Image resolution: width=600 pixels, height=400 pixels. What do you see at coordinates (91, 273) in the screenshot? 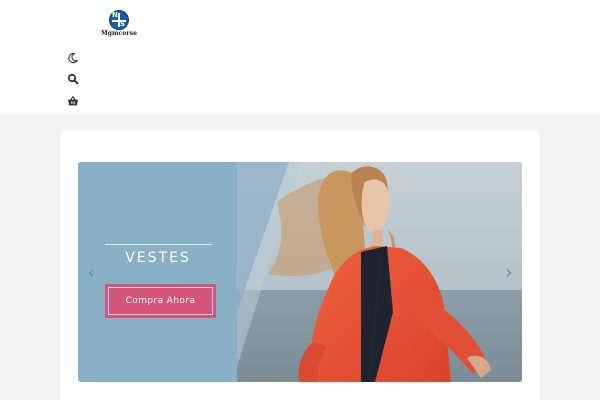
I see `chevron-left-icon` at bounding box center [91, 273].